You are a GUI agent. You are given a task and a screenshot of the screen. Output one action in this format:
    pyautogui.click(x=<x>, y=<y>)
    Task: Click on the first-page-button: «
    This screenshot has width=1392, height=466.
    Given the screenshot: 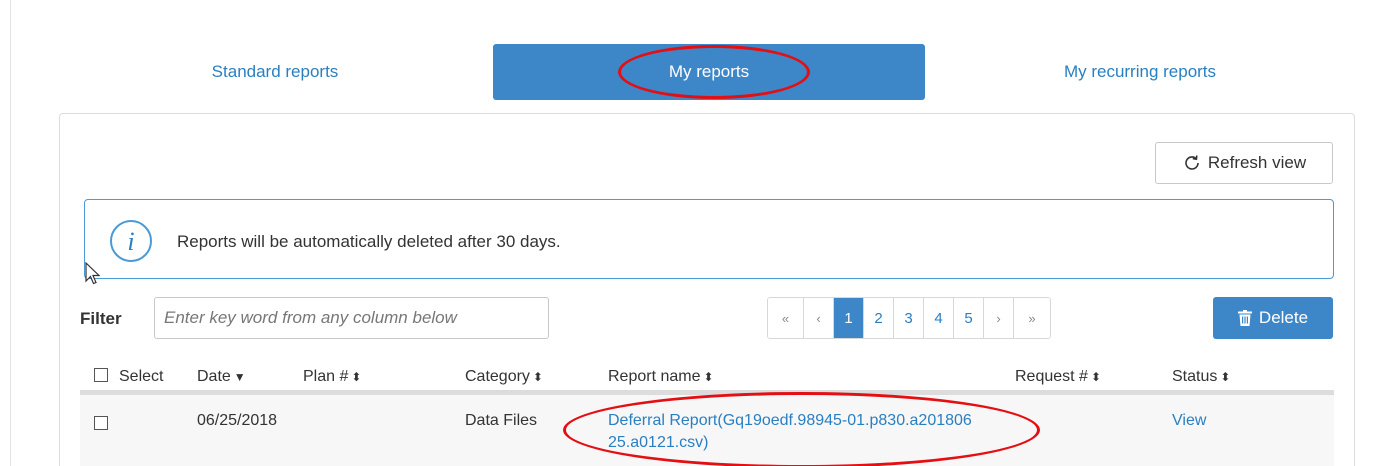 What is the action you would take?
    pyautogui.click(x=786, y=318)
    